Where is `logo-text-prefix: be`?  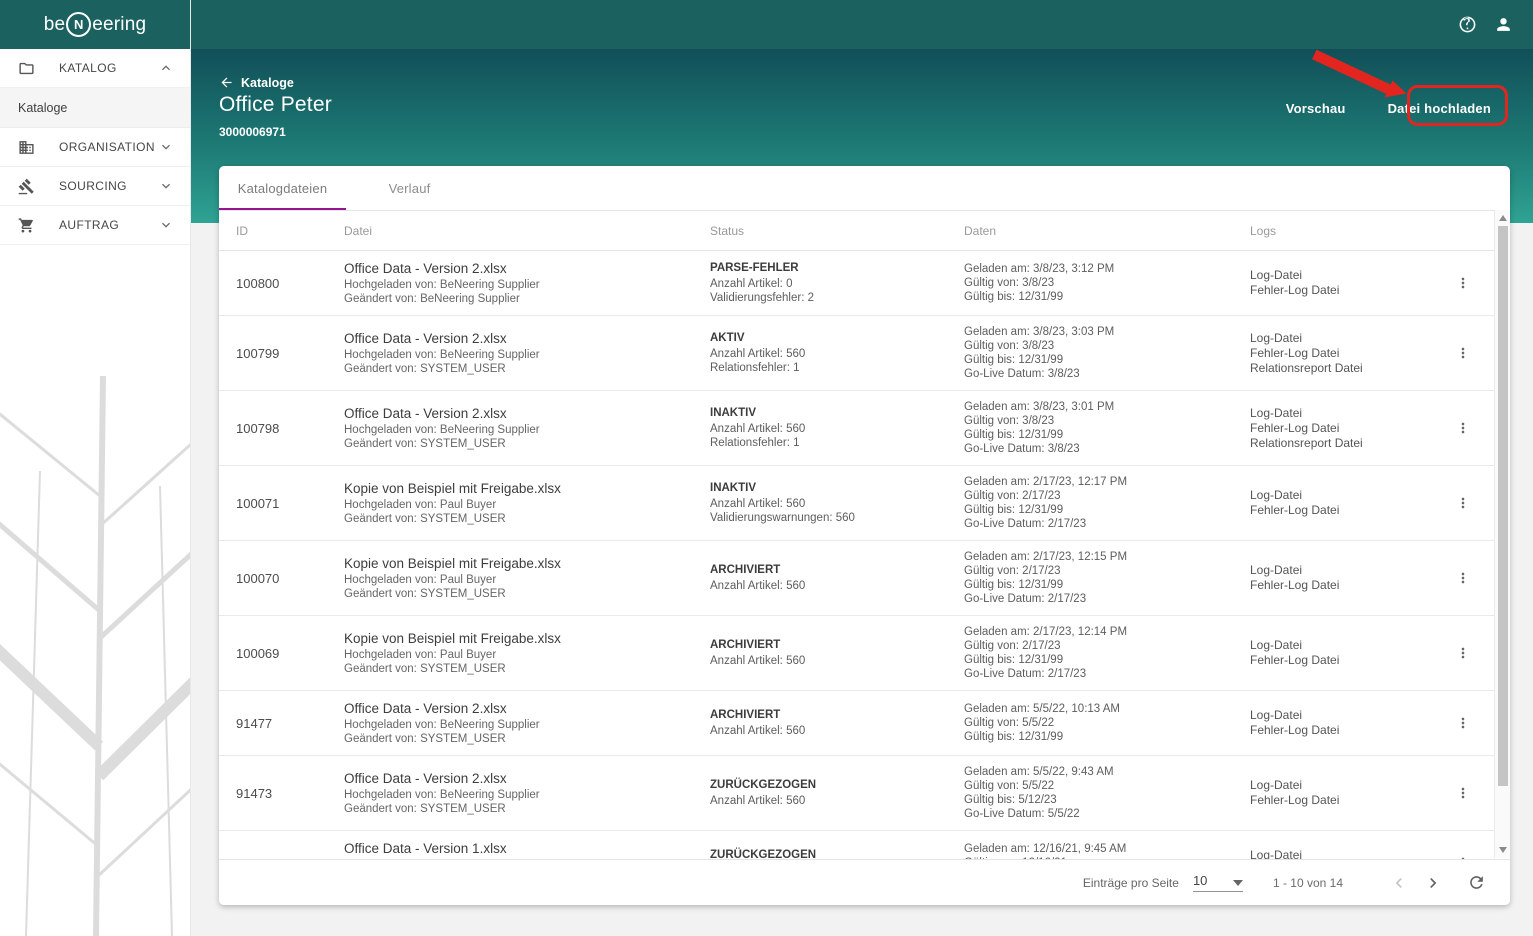 logo-text-prefix: be is located at coordinates (54, 24).